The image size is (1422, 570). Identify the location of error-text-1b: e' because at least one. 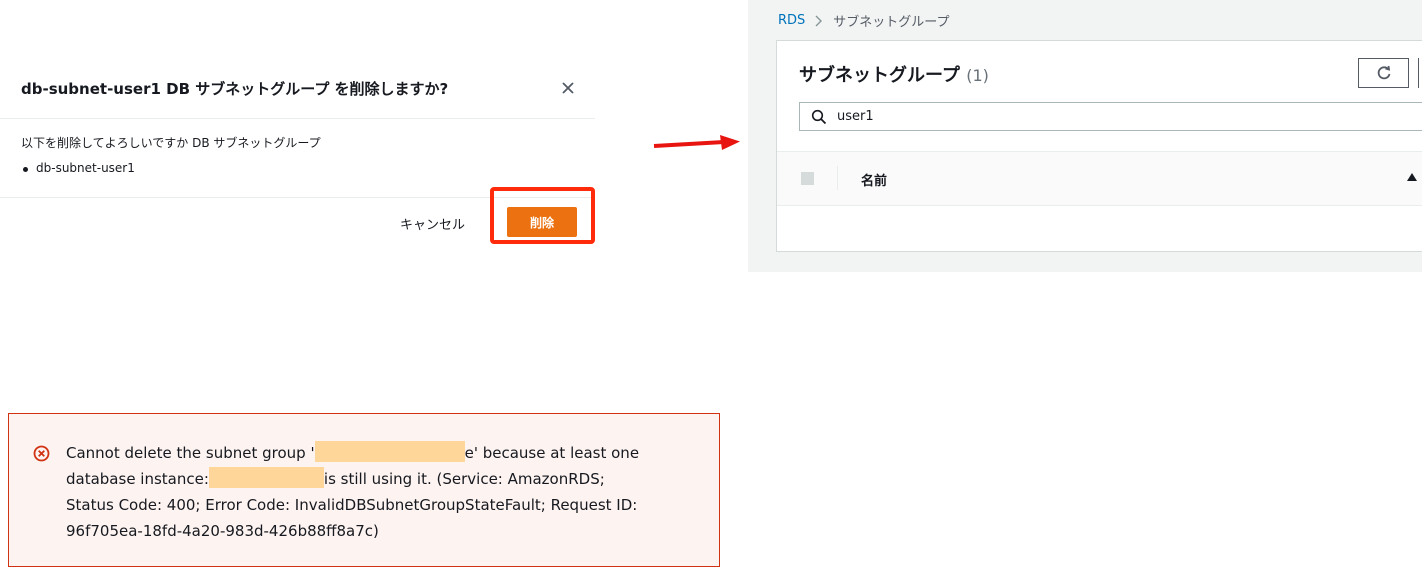
(552, 453).